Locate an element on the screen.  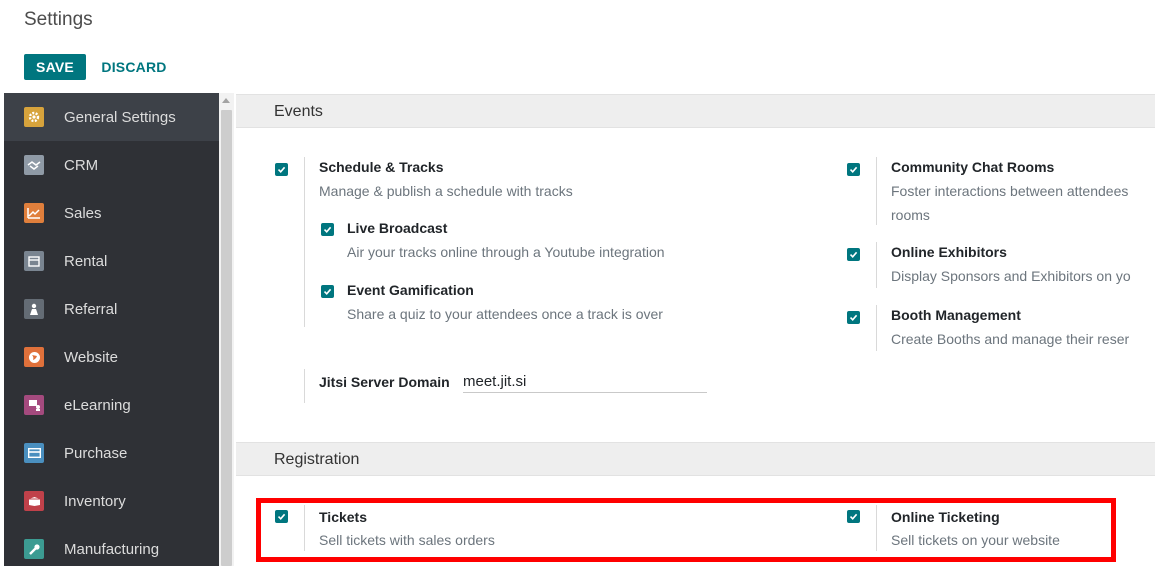
sidebar-item-label: eLearning is located at coordinates (97, 405).